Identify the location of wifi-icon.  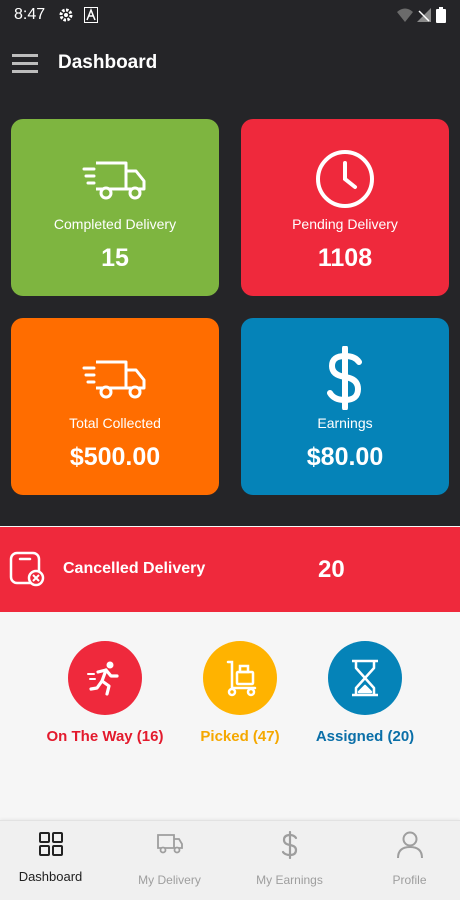
(405, 17).